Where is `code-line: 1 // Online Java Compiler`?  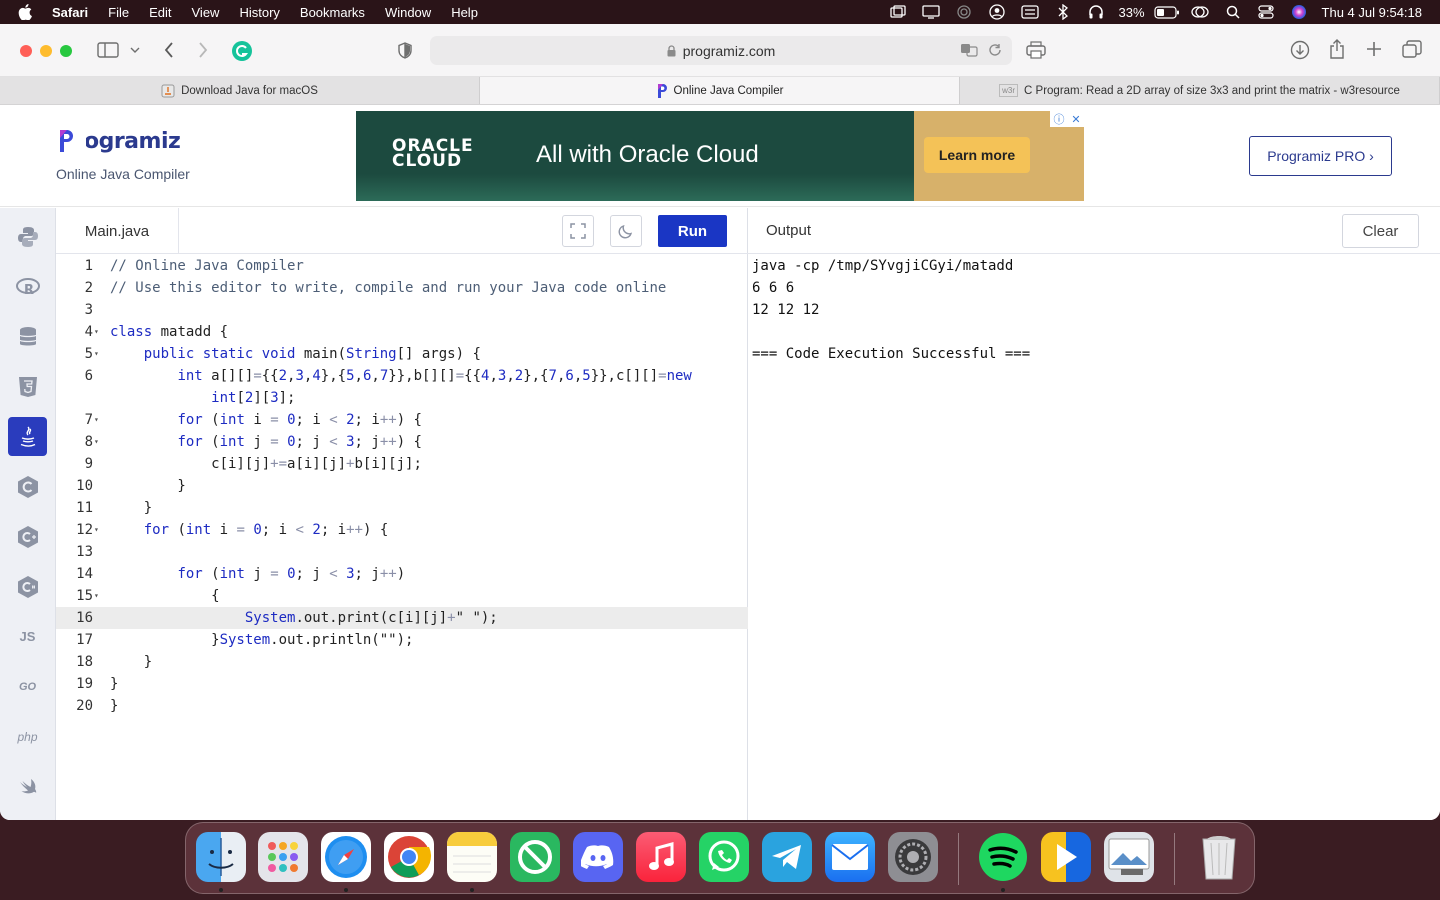
code-line: 1 // Online Java Compiler is located at coordinates (402, 266).